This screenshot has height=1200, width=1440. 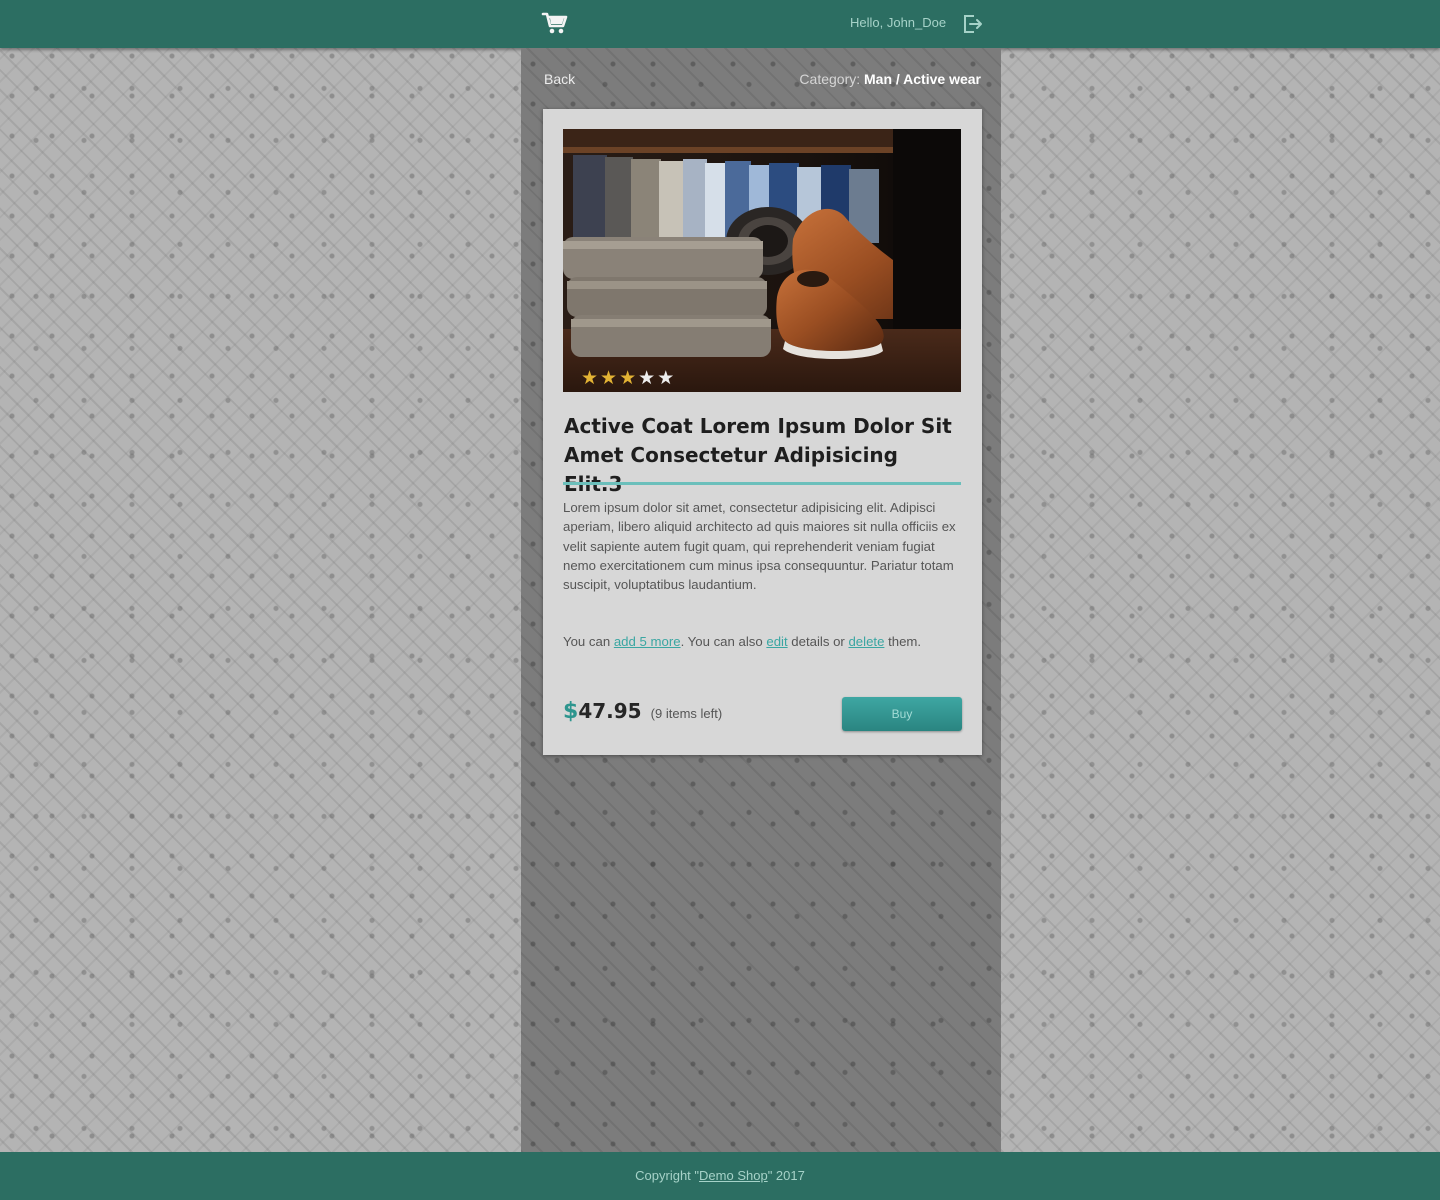 I want to click on copyright-text: Copyright "Demo Shop" 2017, so click(x=720, y=1175).